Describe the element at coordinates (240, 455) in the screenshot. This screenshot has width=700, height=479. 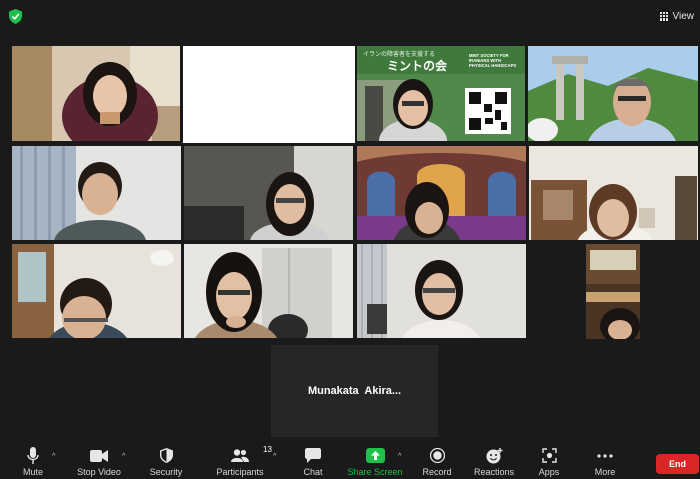
I see `participants-icon` at that location.